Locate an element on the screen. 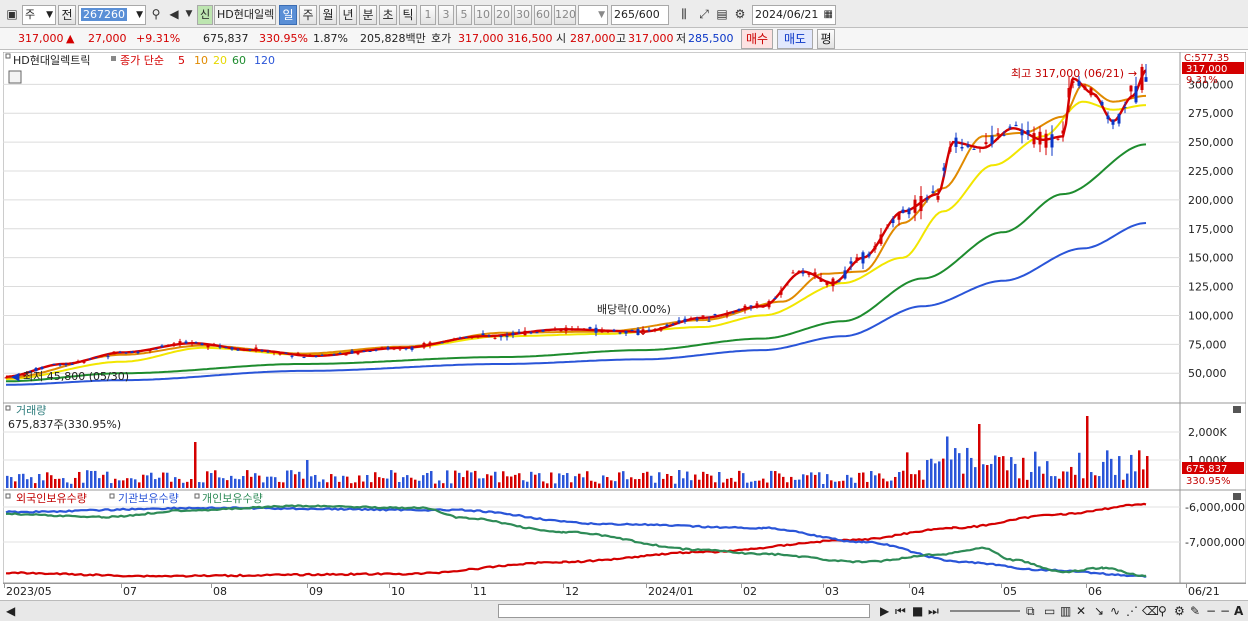 This screenshot has height=621, width=1248. n-30-button: 30 is located at coordinates (523, 15).